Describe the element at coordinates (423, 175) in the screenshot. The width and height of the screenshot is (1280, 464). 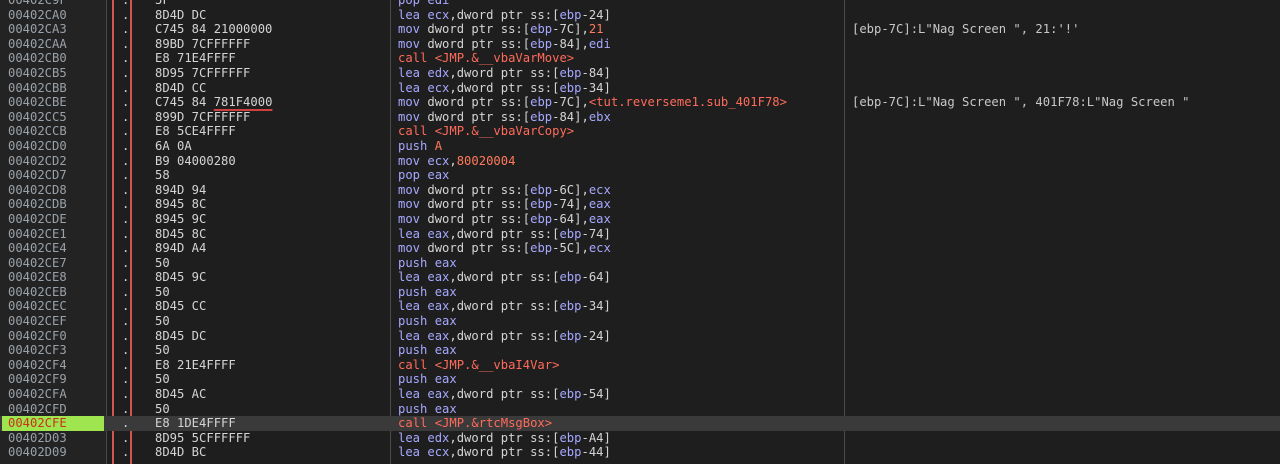
I see `instruction-cell: pop eax` at that location.